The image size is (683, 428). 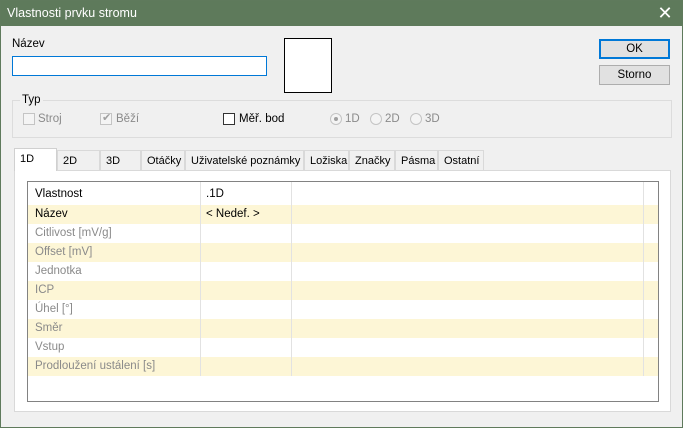 I want to click on name-label: Název, so click(x=28, y=44).